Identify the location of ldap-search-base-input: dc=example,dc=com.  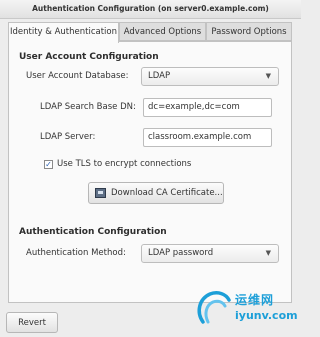
(207, 107).